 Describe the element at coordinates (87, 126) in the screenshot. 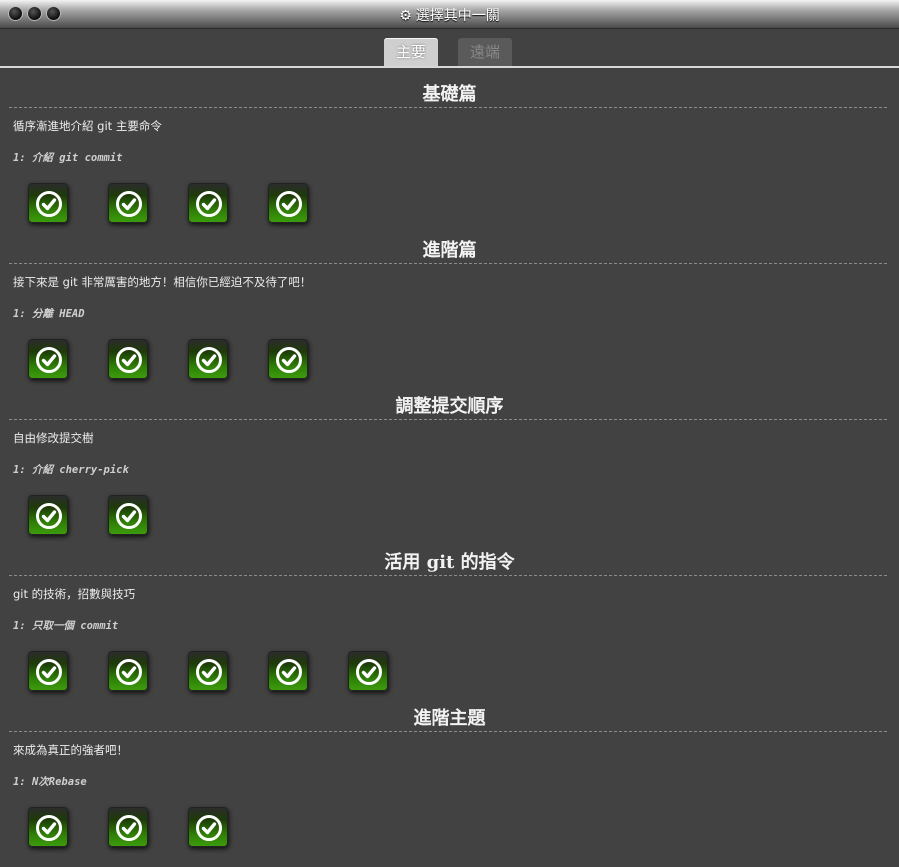

I see `sequence-about: 循序漸進地介紹 git 主要命令` at that location.